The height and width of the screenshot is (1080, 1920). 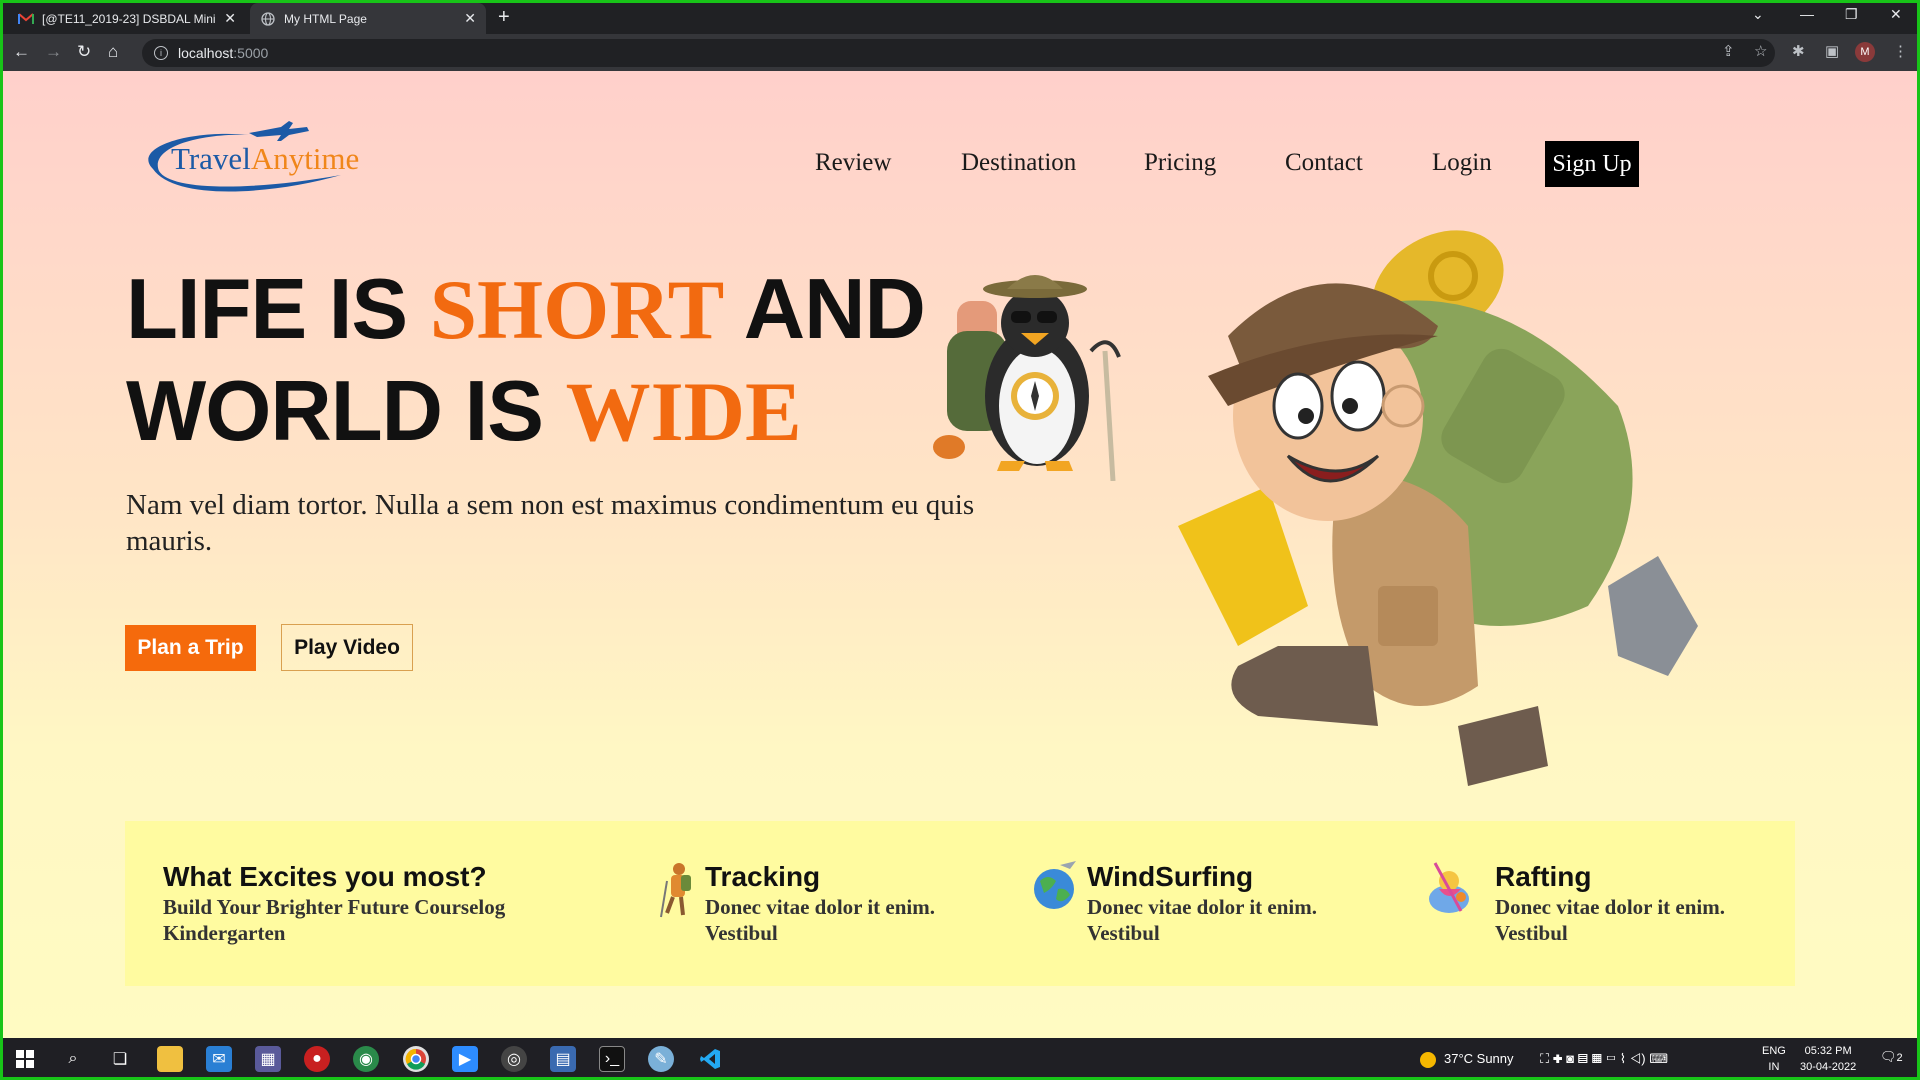 What do you see at coordinates (1899, 1058) in the screenshot?
I see `notification-count: 2` at bounding box center [1899, 1058].